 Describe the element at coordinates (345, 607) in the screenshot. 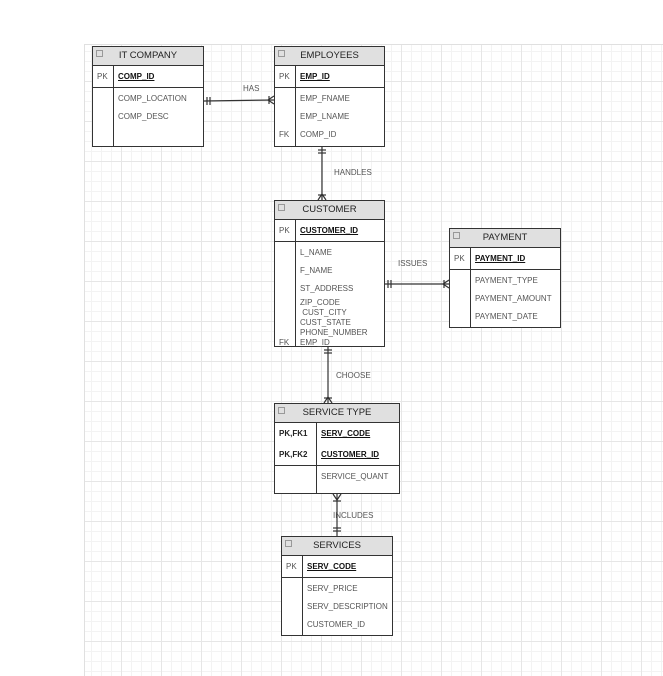

I see `attribute-field: SERV_DESCRIPTION` at that location.